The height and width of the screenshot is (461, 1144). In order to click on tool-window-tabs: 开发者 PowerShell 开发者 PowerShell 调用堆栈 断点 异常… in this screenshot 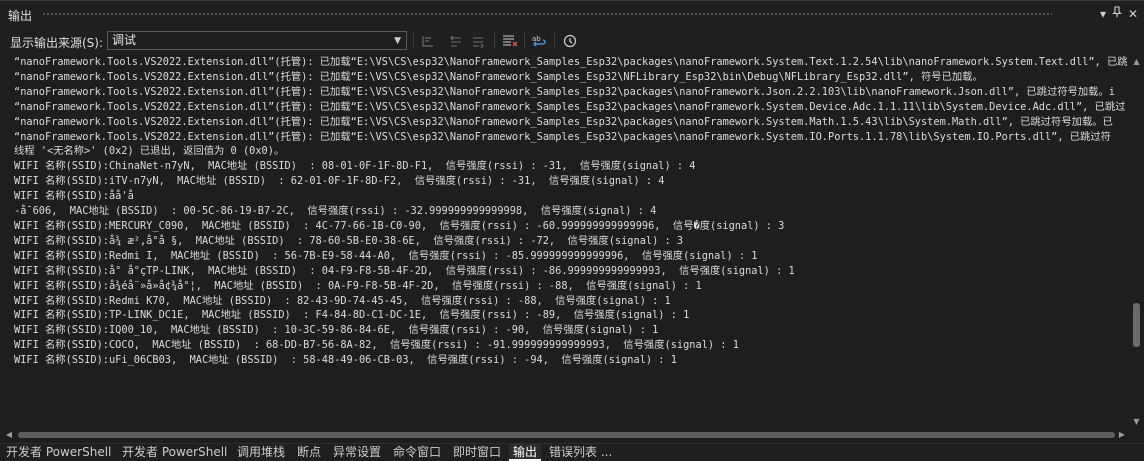, I will do `click(572, 452)`.